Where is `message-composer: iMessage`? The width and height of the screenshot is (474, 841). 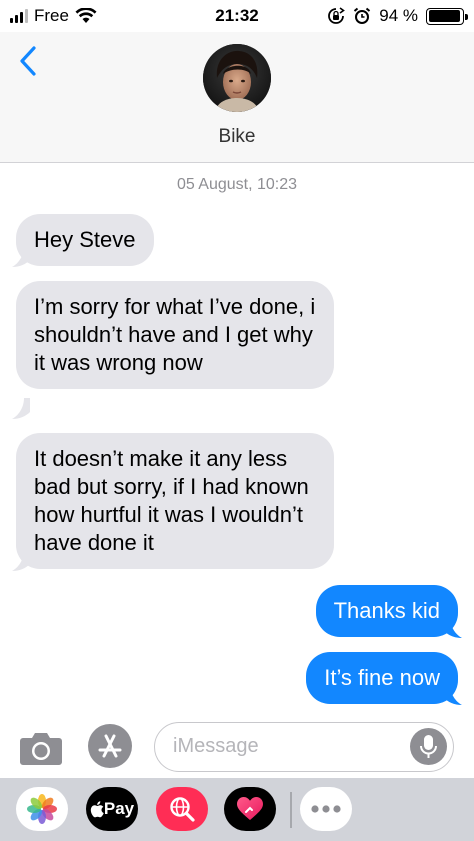 message-composer: iMessage is located at coordinates (237, 747).